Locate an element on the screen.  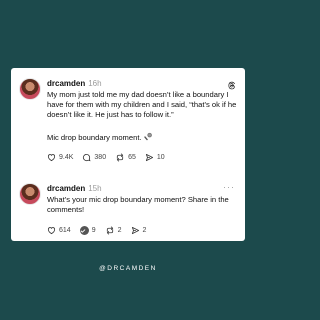
post-header: drcamden 15h is located at coordinates (74, 188).